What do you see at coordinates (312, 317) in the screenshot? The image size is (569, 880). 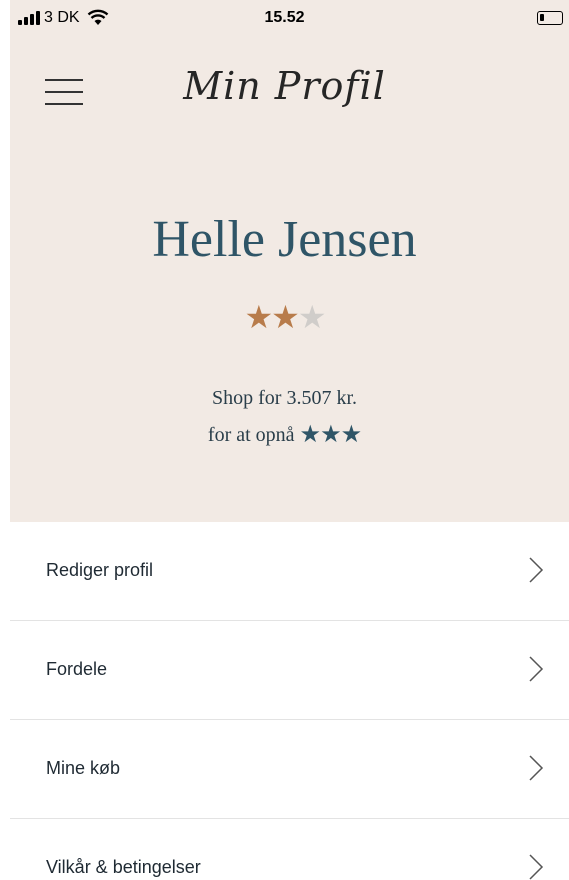 I see `star-empty-icon: ★` at bounding box center [312, 317].